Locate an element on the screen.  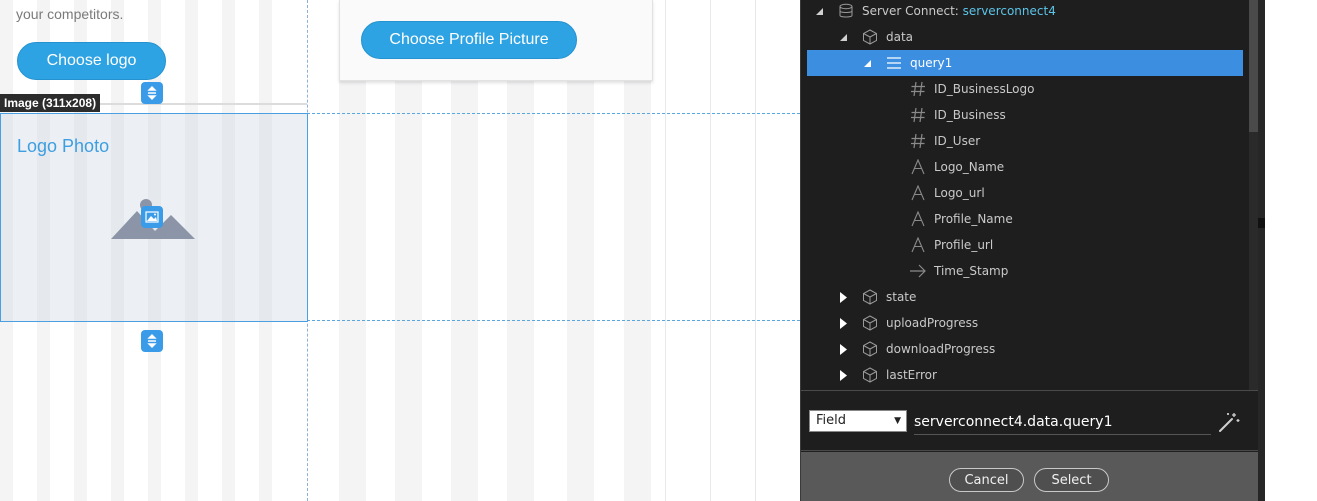
picture-icon is located at coordinates (152, 217).